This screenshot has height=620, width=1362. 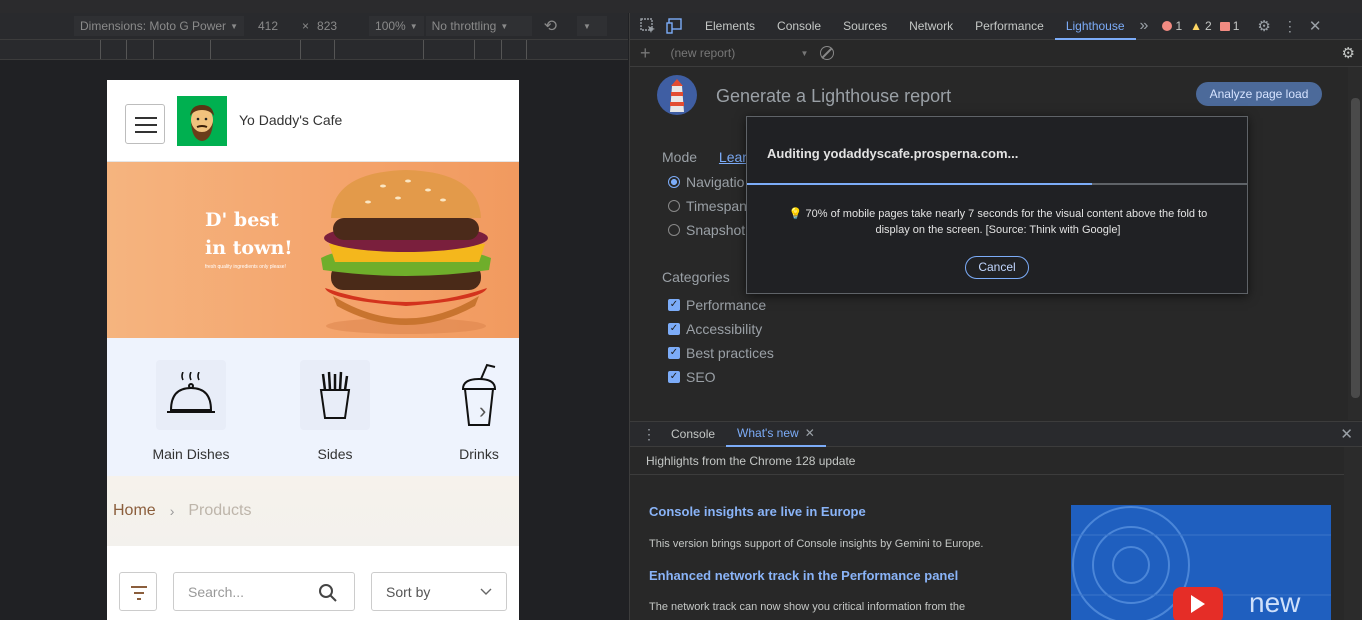 What do you see at coordinates (314, 50) in the screenshot?
I see `media-query-ruler` at bounding box center [314, 50].